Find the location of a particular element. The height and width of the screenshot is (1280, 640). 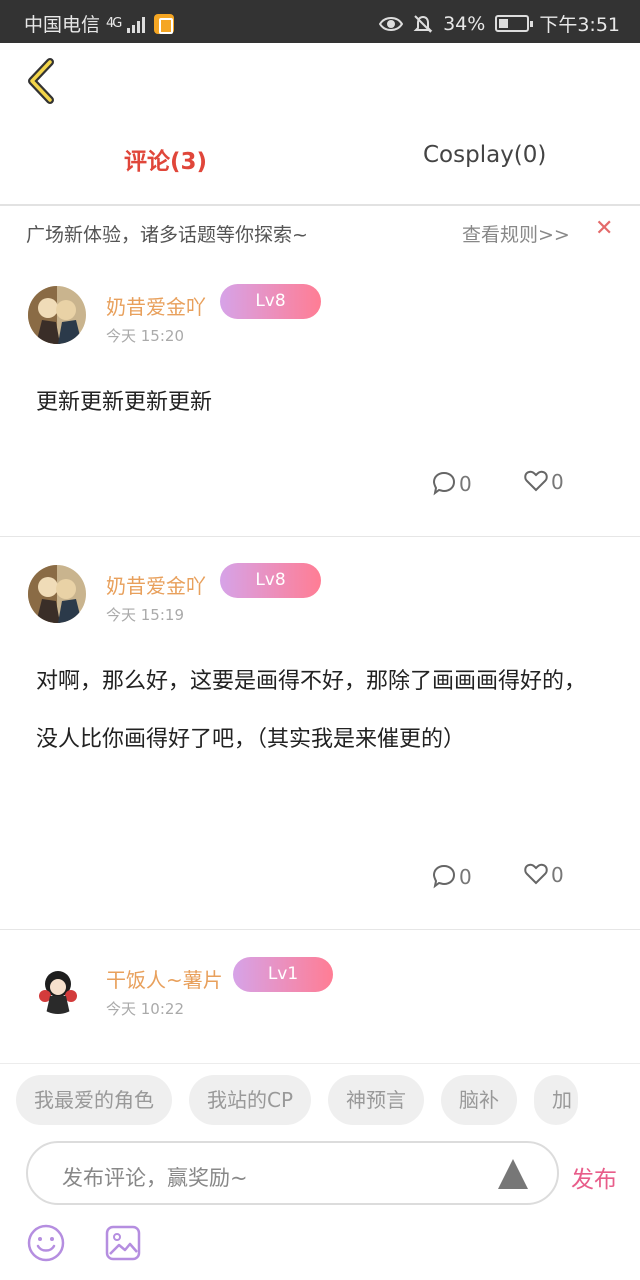

topic-chip: 我最爱的角色 is located at coordinates (94, 1100).